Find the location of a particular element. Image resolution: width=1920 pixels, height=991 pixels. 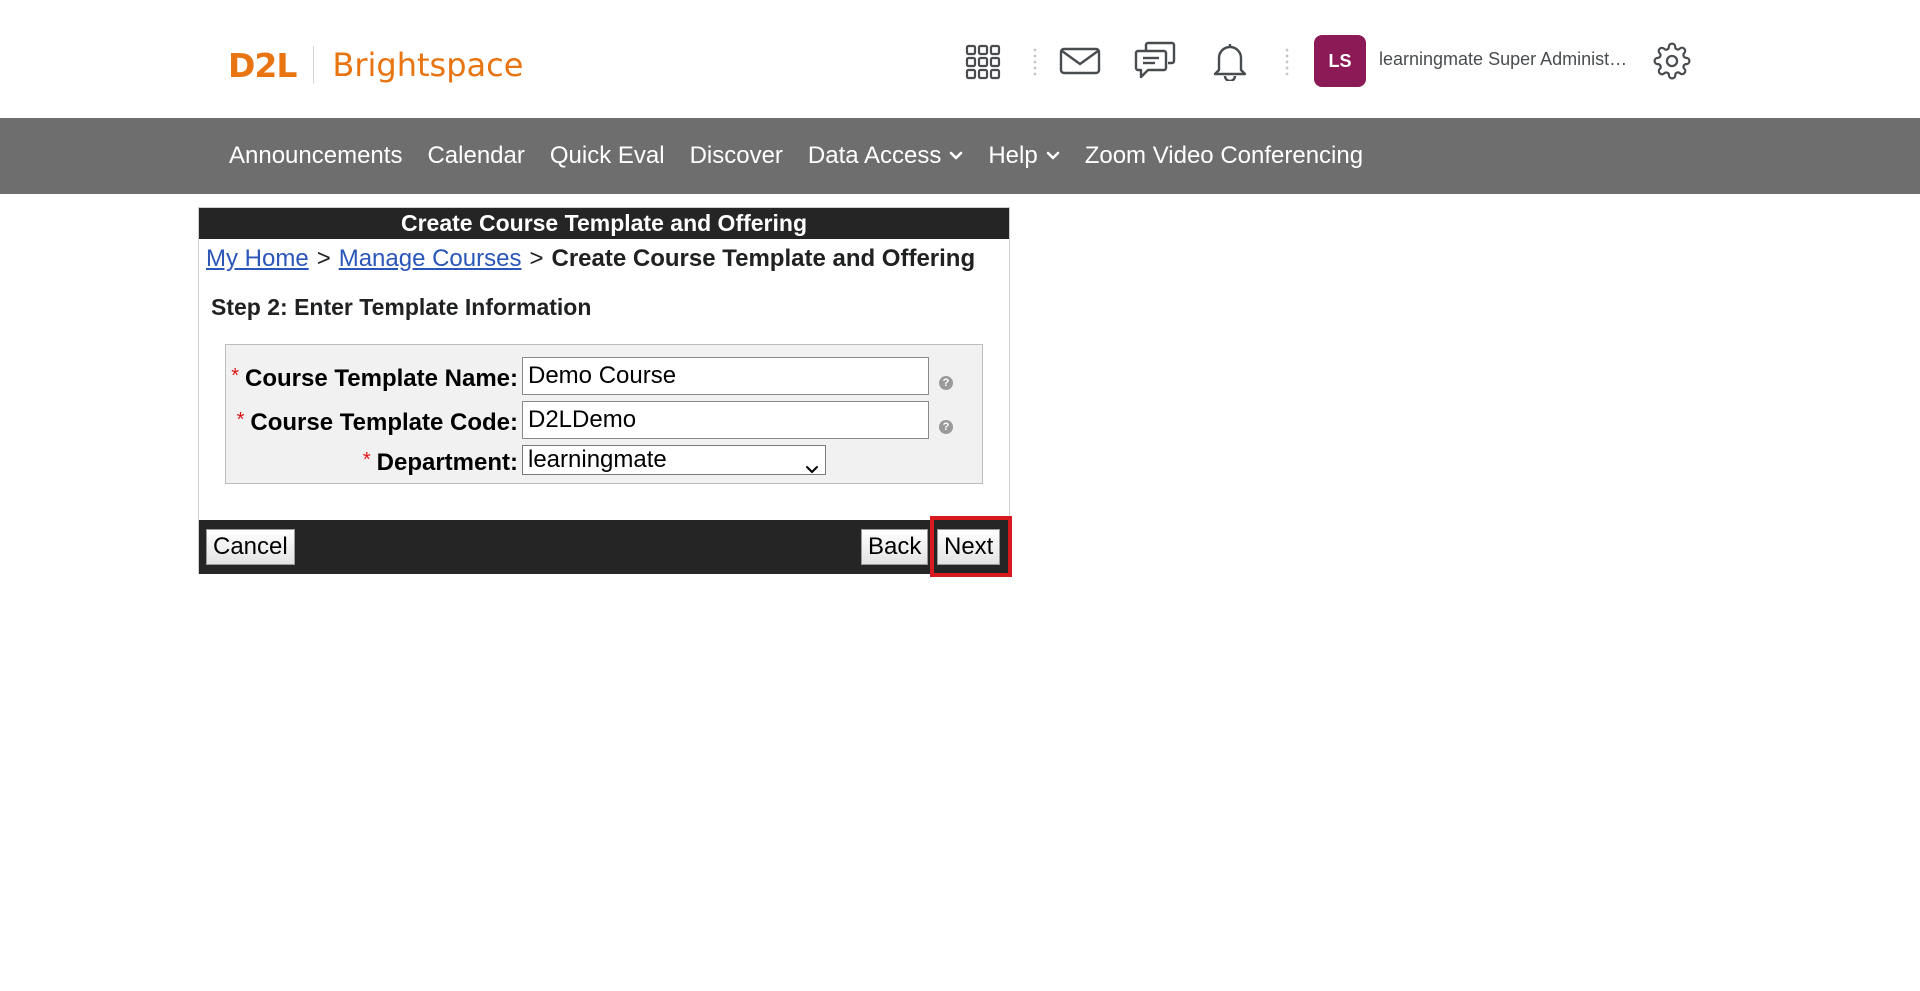

app-grid-icon is located at coordinates (983, 62).